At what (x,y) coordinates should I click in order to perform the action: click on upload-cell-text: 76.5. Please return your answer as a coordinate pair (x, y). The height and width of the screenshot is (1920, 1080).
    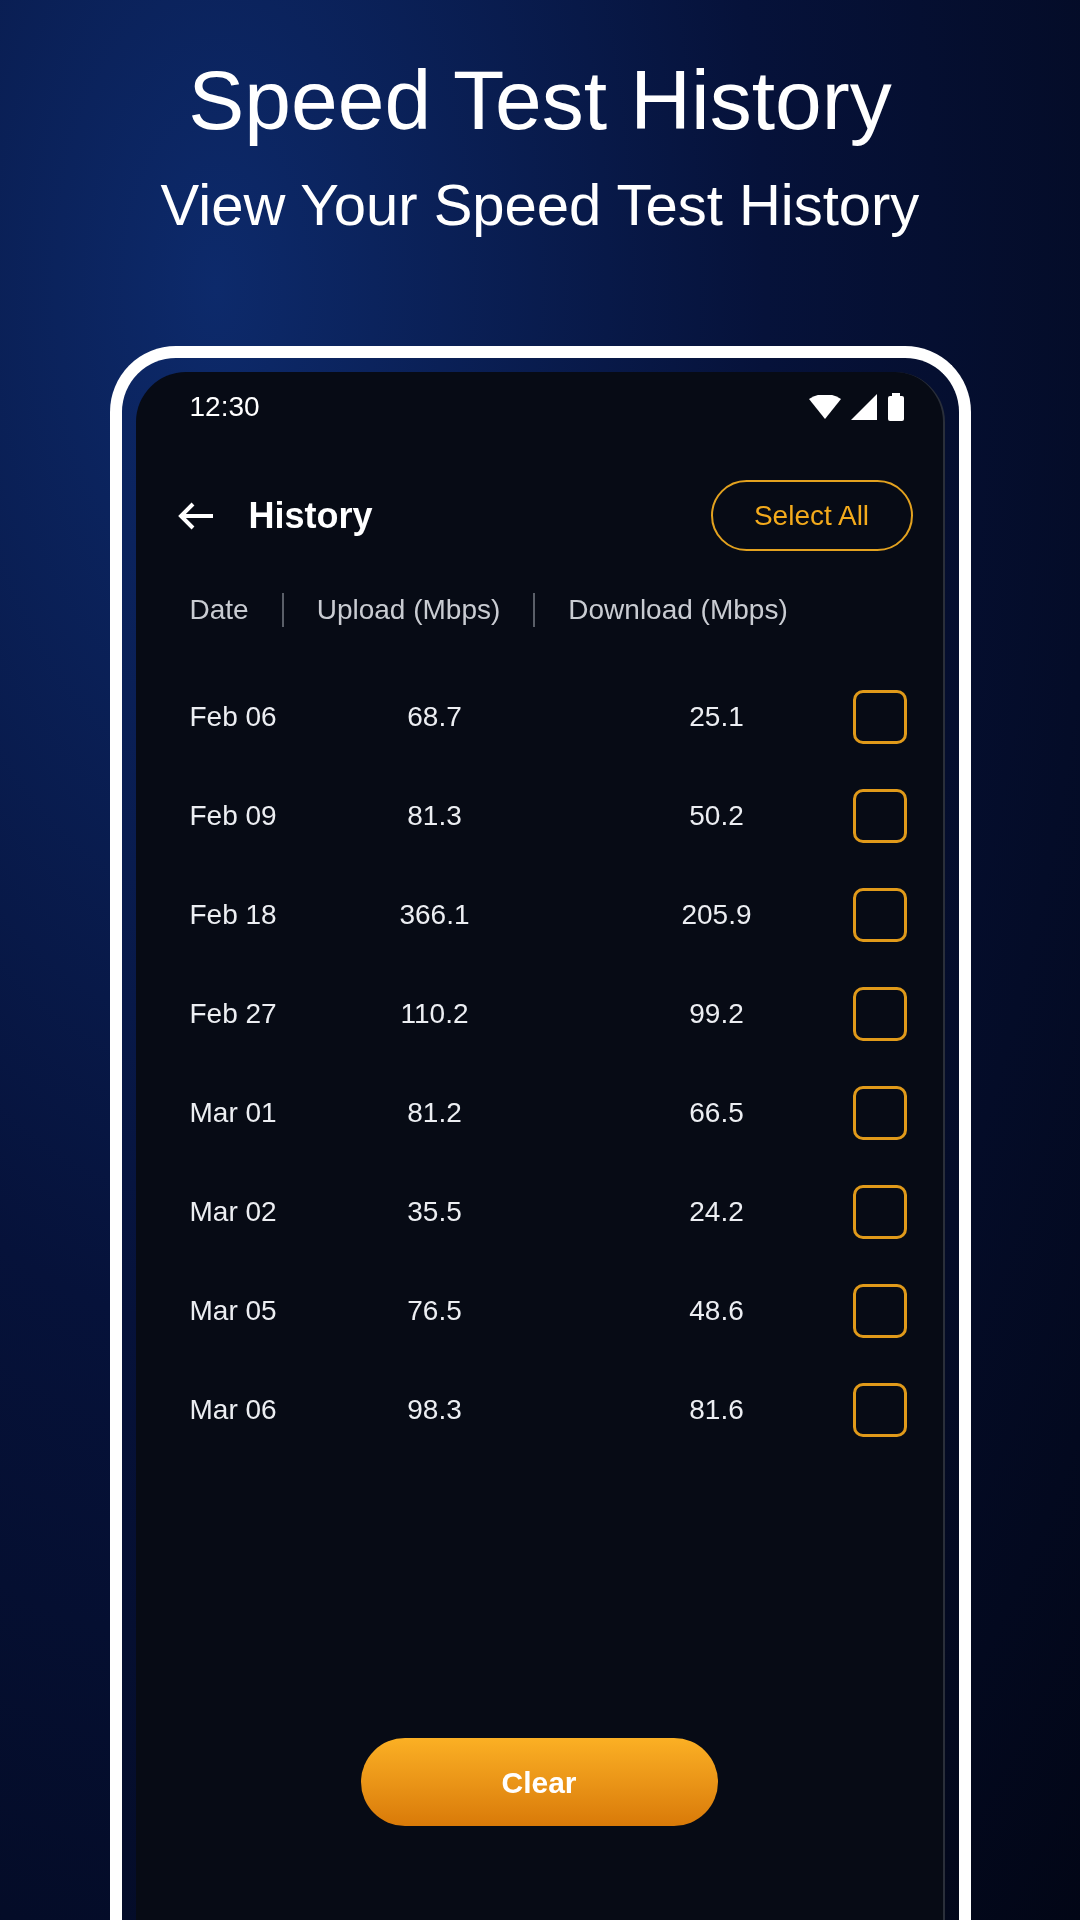
    Looking at the image, I should click on (434, 1310).